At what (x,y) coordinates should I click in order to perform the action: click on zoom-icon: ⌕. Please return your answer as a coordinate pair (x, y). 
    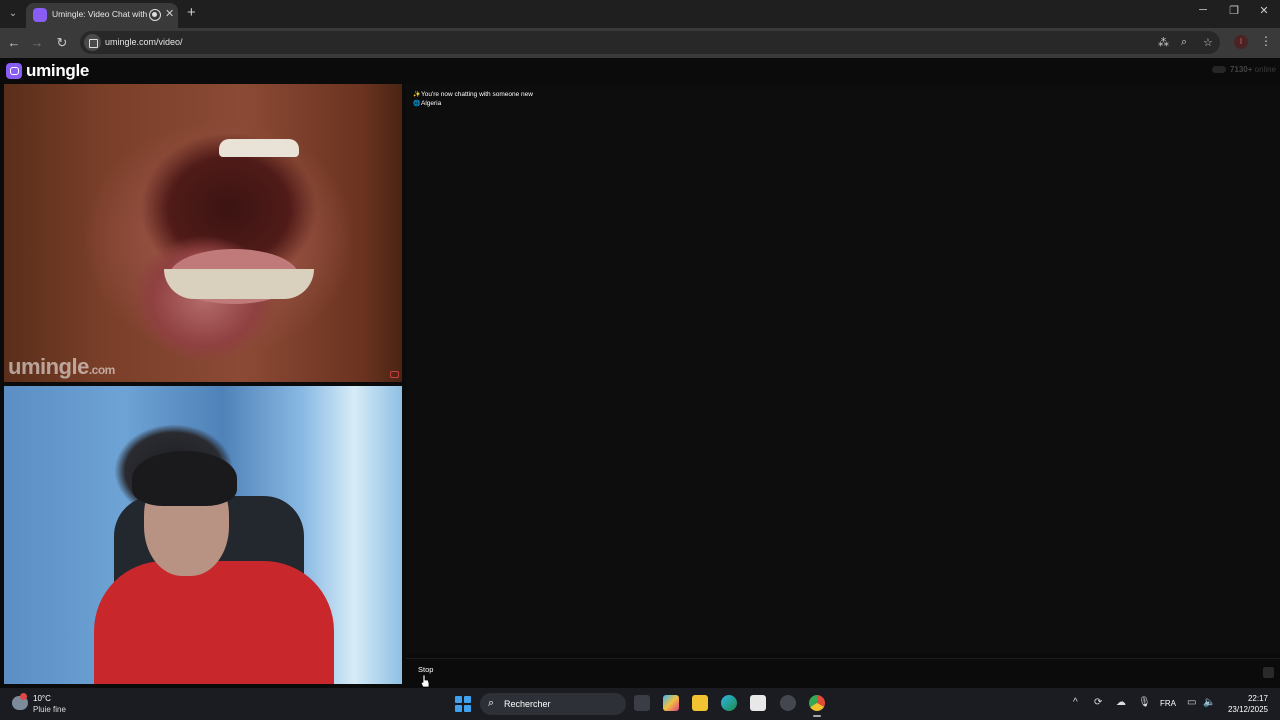
    Looking at the image, I should click on (1184, 42).